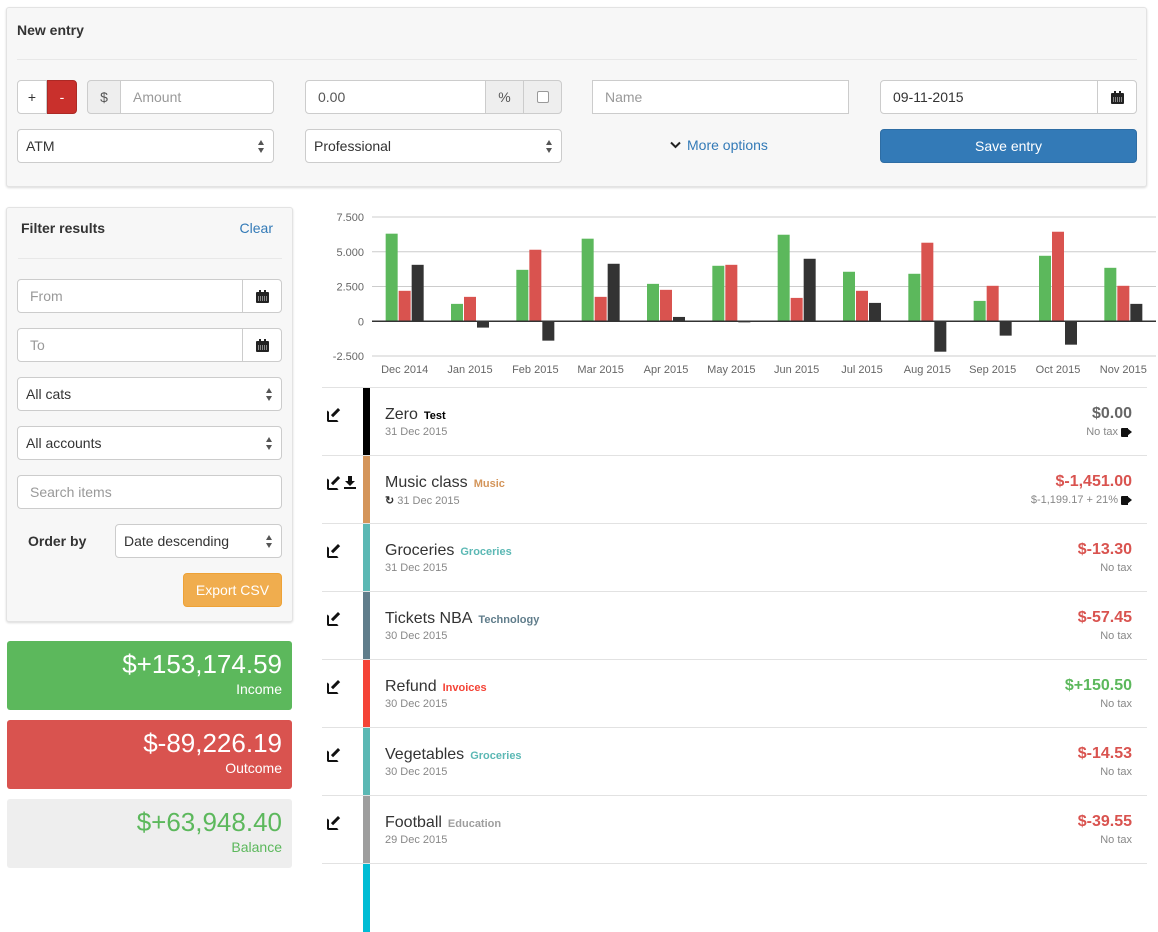  What do you see at coordinates (401, 414) in the screenshot?
I see `entry-name: Zero` at bounding box center [401, 414].